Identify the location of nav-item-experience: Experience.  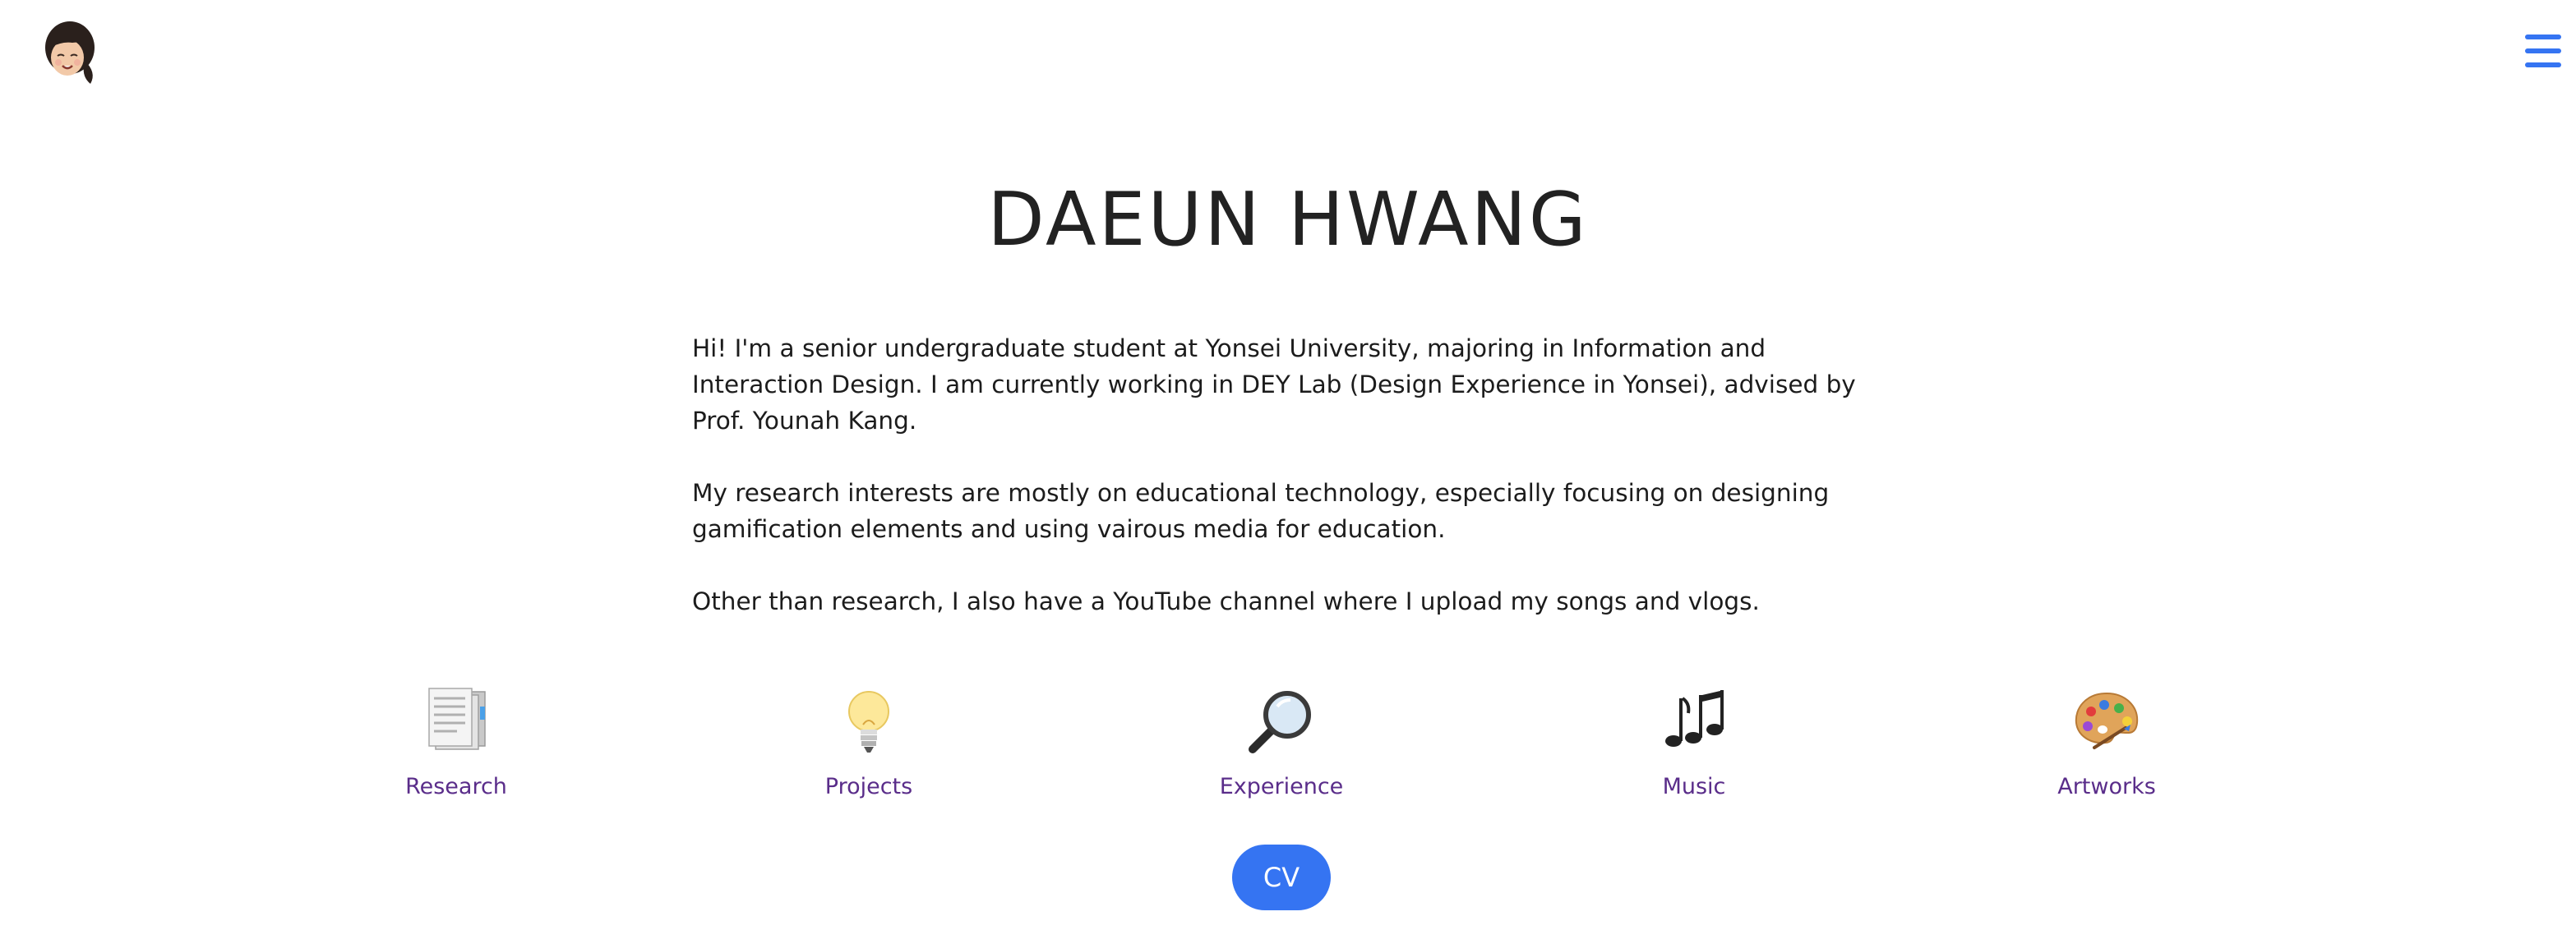
(1282, 741).